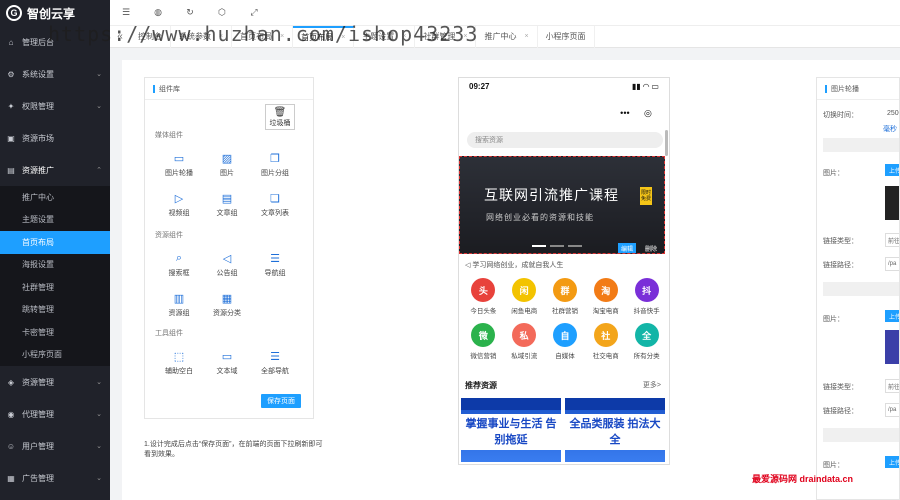  What do you see at coordinates (281, 401) in the screenshot?
I see `save-page-button: 保存页面` at bounding box center [281, 401].